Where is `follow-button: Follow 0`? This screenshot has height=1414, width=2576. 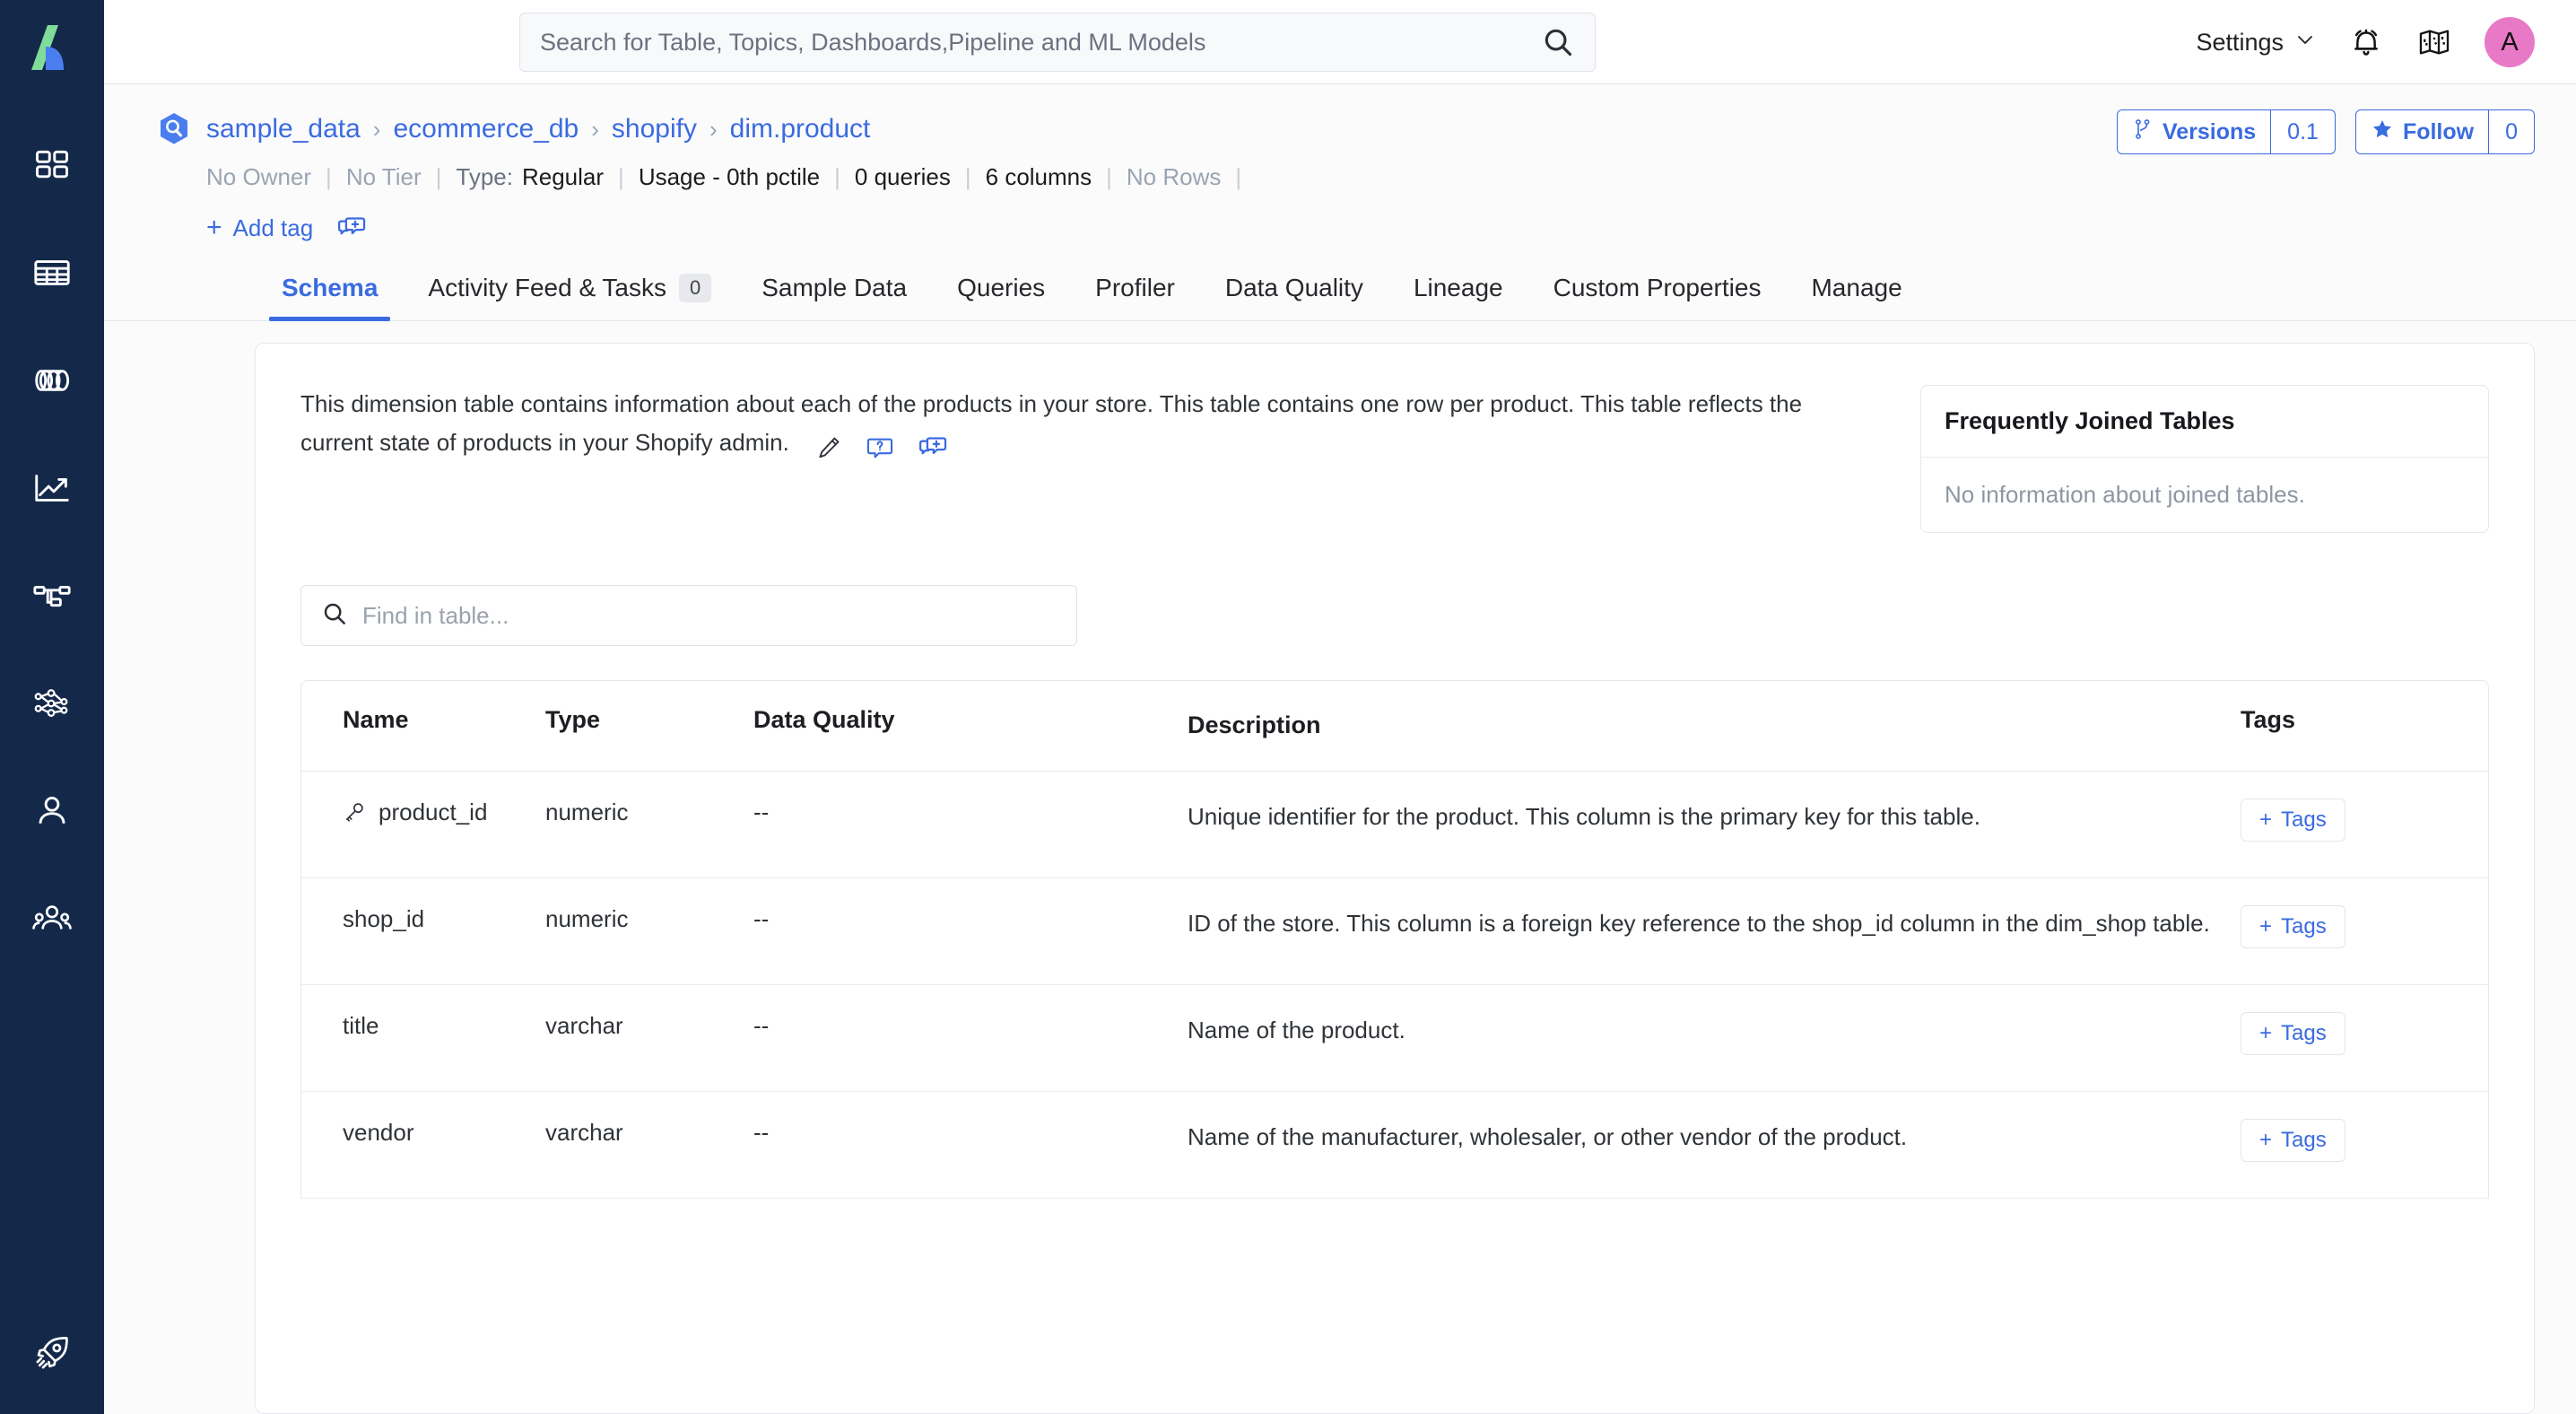
follow-button: Follow 0 is located at coordinates (2444, 131).